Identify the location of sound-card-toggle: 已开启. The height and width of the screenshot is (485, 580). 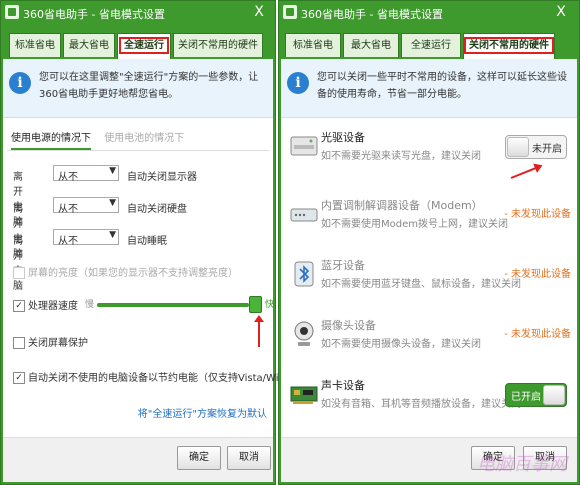
(536, 395).